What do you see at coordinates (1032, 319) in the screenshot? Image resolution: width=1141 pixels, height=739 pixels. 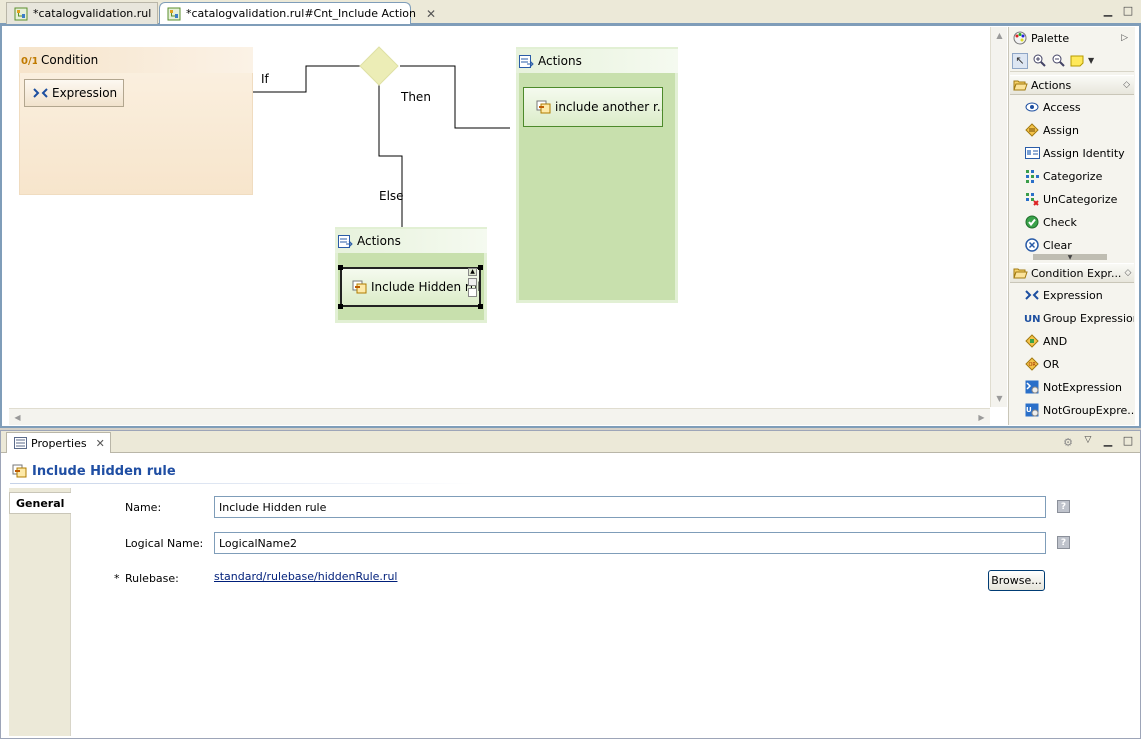 I see `svg-text: UN` at bounding box center [1032, 319].